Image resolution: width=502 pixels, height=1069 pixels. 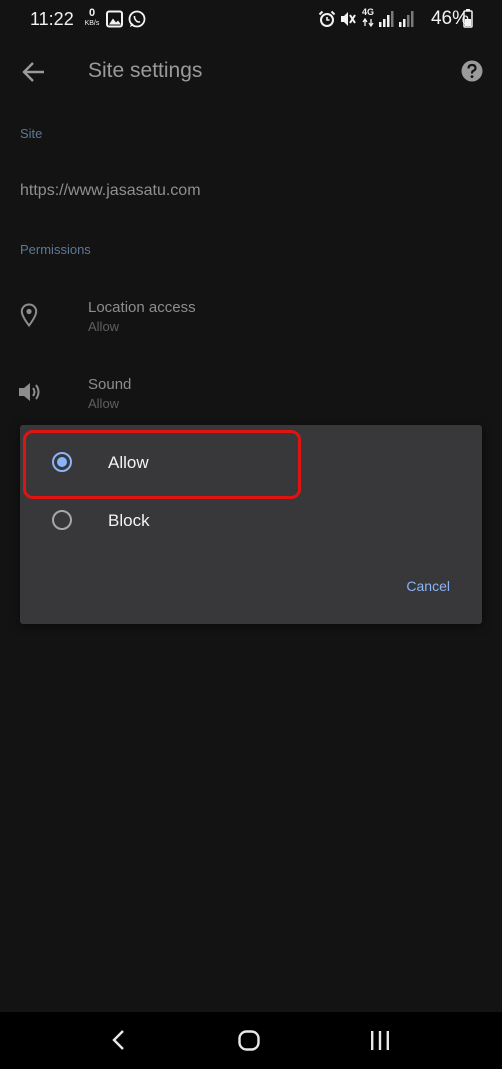 I want to click on cancel-button: Cancel, so click(x=428, y=586).